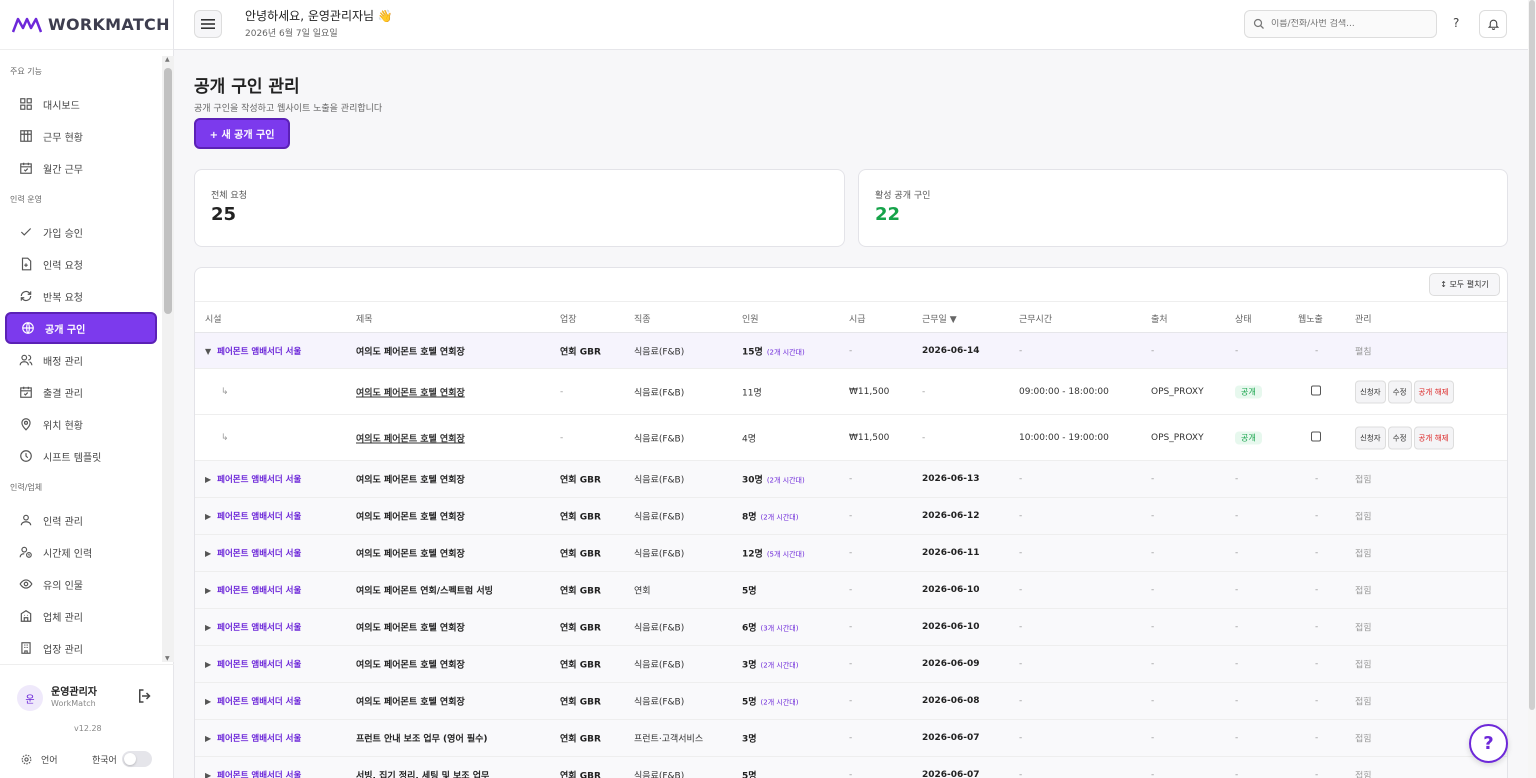 This screenshot has height=778, width=1536. Describe the element at coordinates (81, 584) in the screenshot. I see `sidebar-item-eye: 유의 인물` at that location.